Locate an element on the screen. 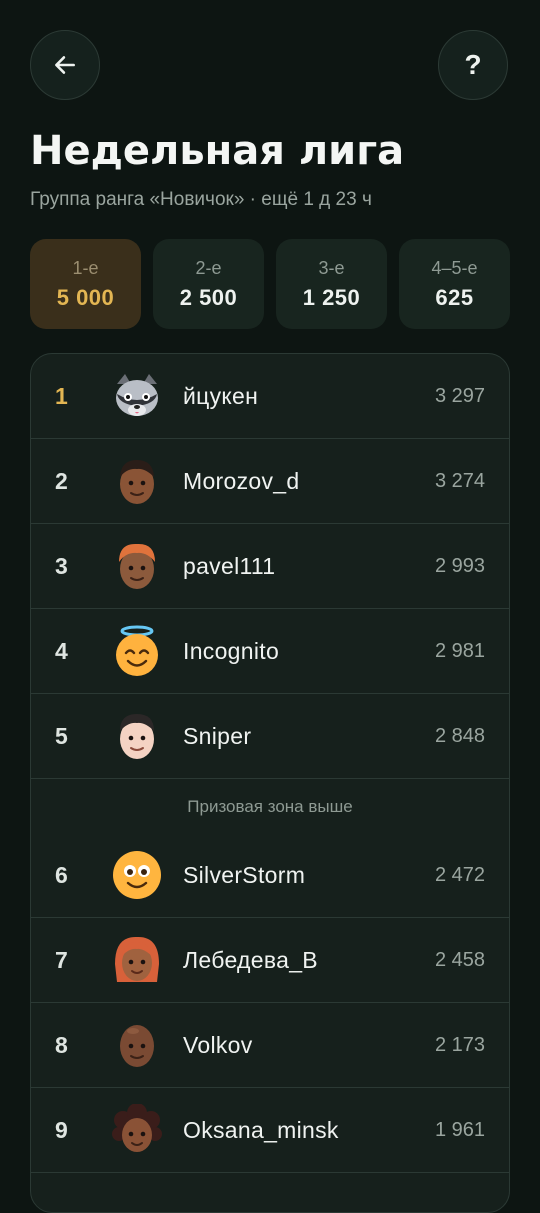 This screenshot has height=1213, width=540. leaderboard-row: 1 йцукен 3 297 is located at coordinates (270, 396).